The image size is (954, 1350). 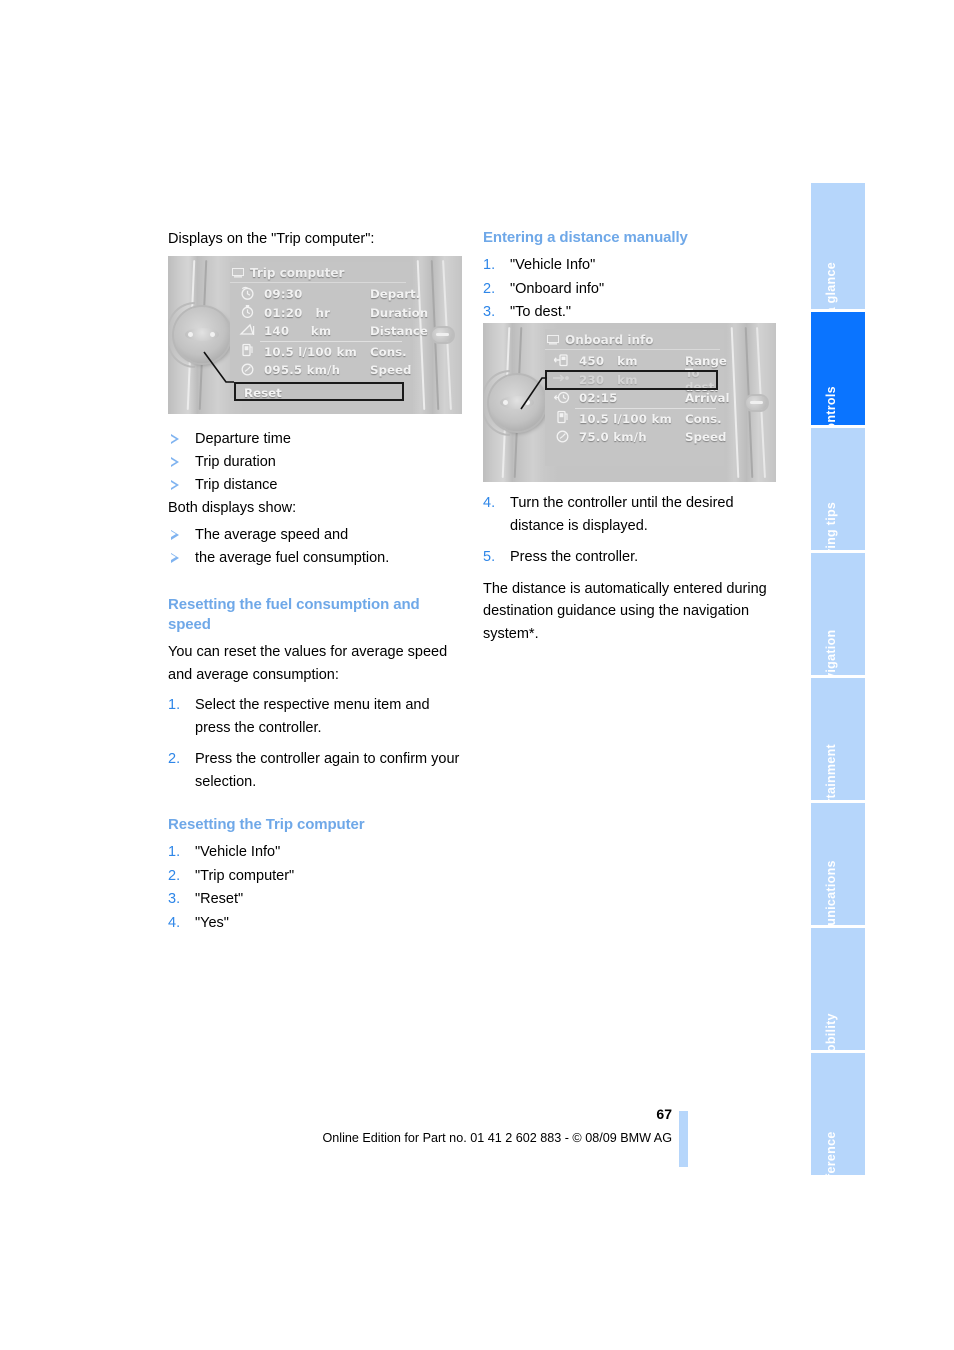 What do you see at coordinates (838, 624) in the screenshot?
I see `sidebar-tab-navigation: Navigation` at bounding box center [838, 624].